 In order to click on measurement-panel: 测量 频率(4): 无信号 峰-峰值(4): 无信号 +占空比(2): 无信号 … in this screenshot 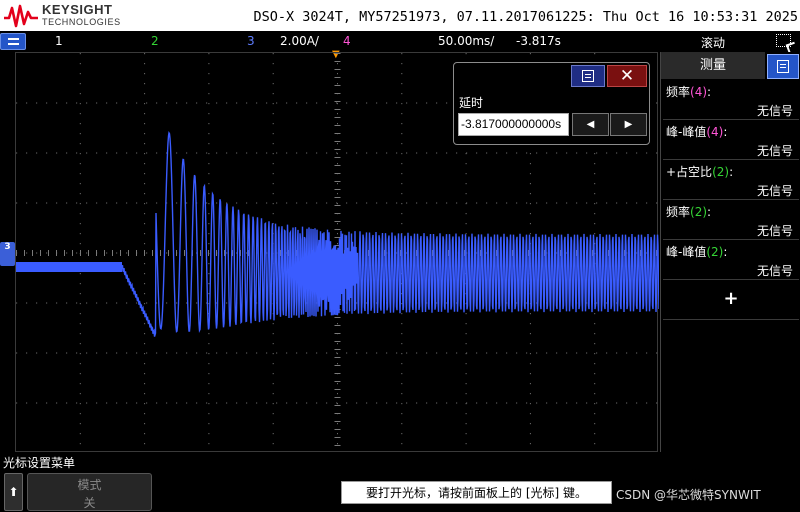, I will do `click(730, 252)`.